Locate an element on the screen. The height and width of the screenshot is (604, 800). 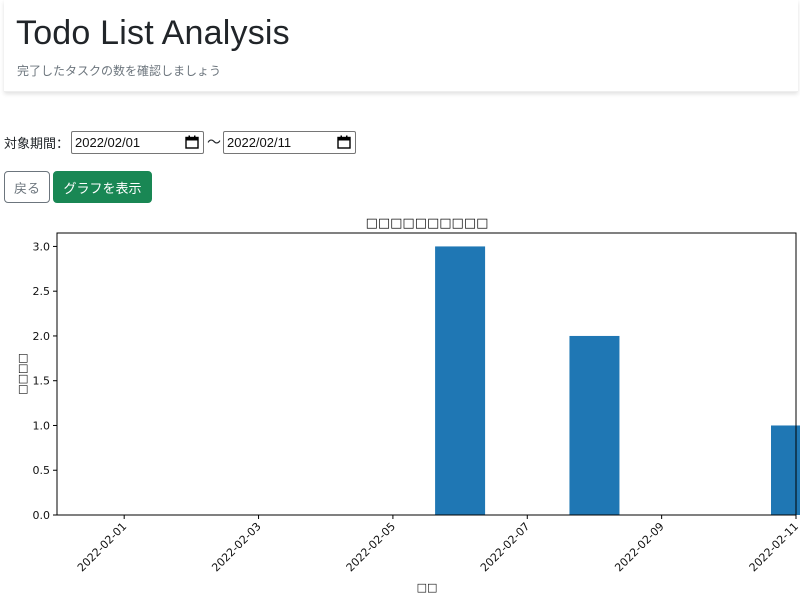
start-date-value: 2022/02/01 is located at coordinates (108, 142).